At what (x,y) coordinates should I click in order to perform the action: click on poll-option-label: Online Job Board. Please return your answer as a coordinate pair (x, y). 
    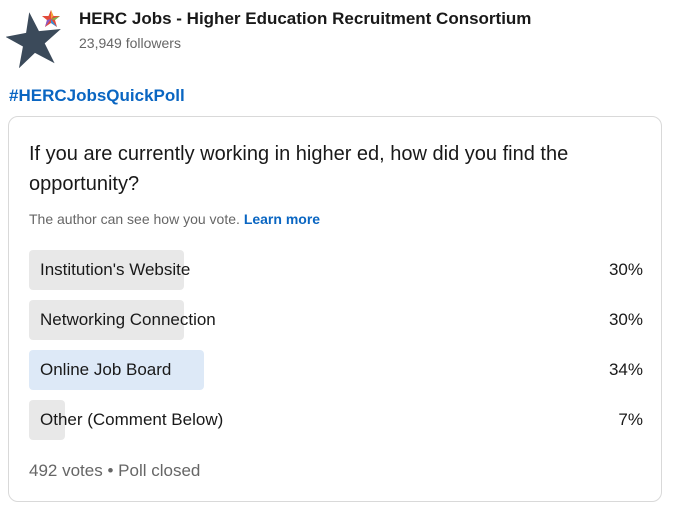
    Looking at the image, I should click on (106, 369).